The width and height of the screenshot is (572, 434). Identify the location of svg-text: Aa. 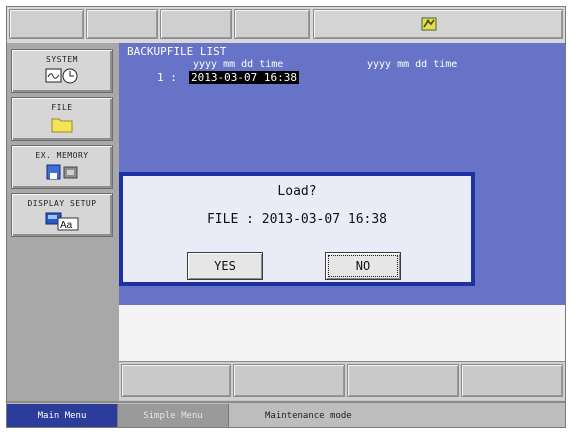
(66, 225).